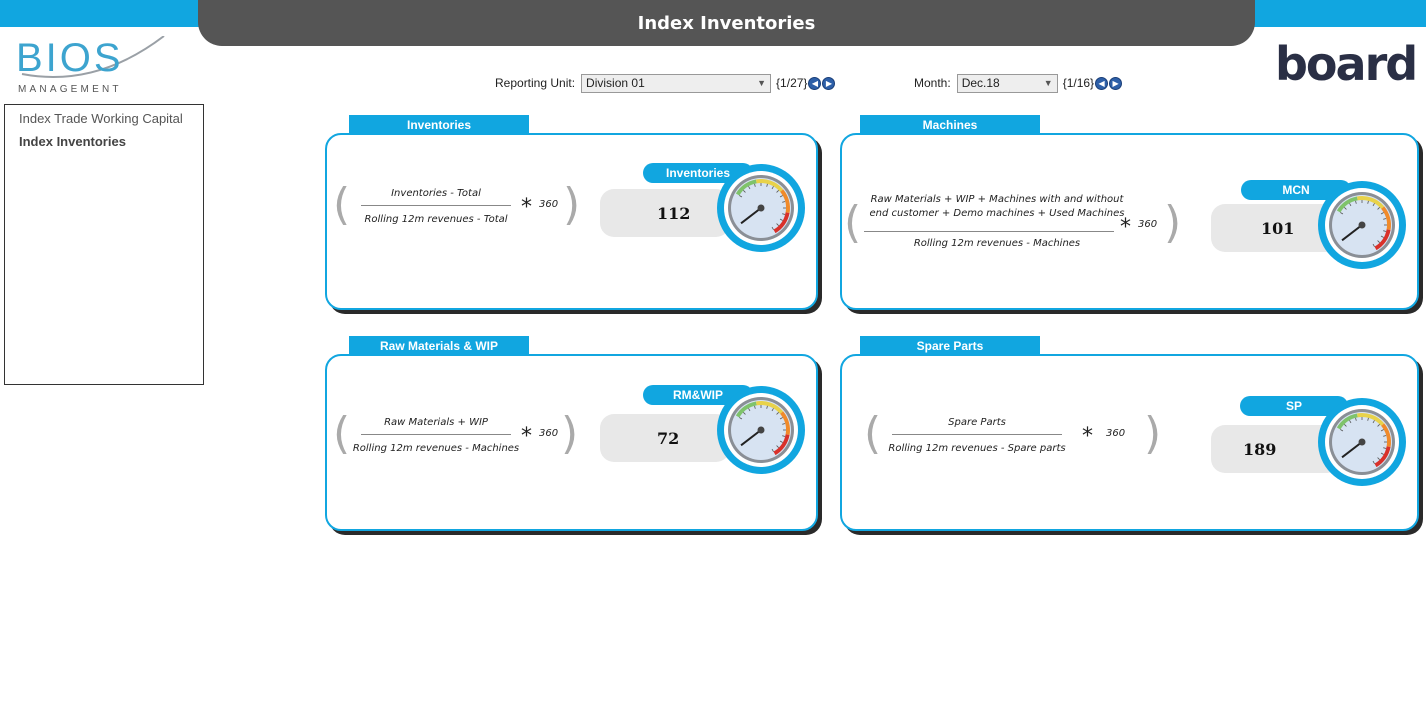 Image resolution: width=1426 pixels, height=710 pixels. I want to click on panel-tab-inventories: Inventories, so click(439, 124).